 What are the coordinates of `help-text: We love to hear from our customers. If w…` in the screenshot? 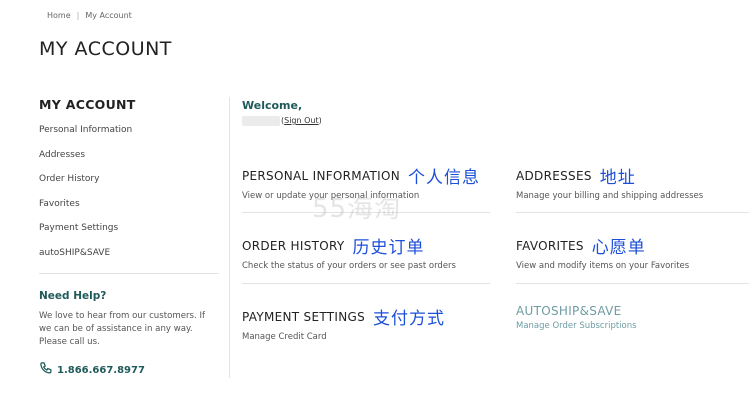 It's located at (122, 329).